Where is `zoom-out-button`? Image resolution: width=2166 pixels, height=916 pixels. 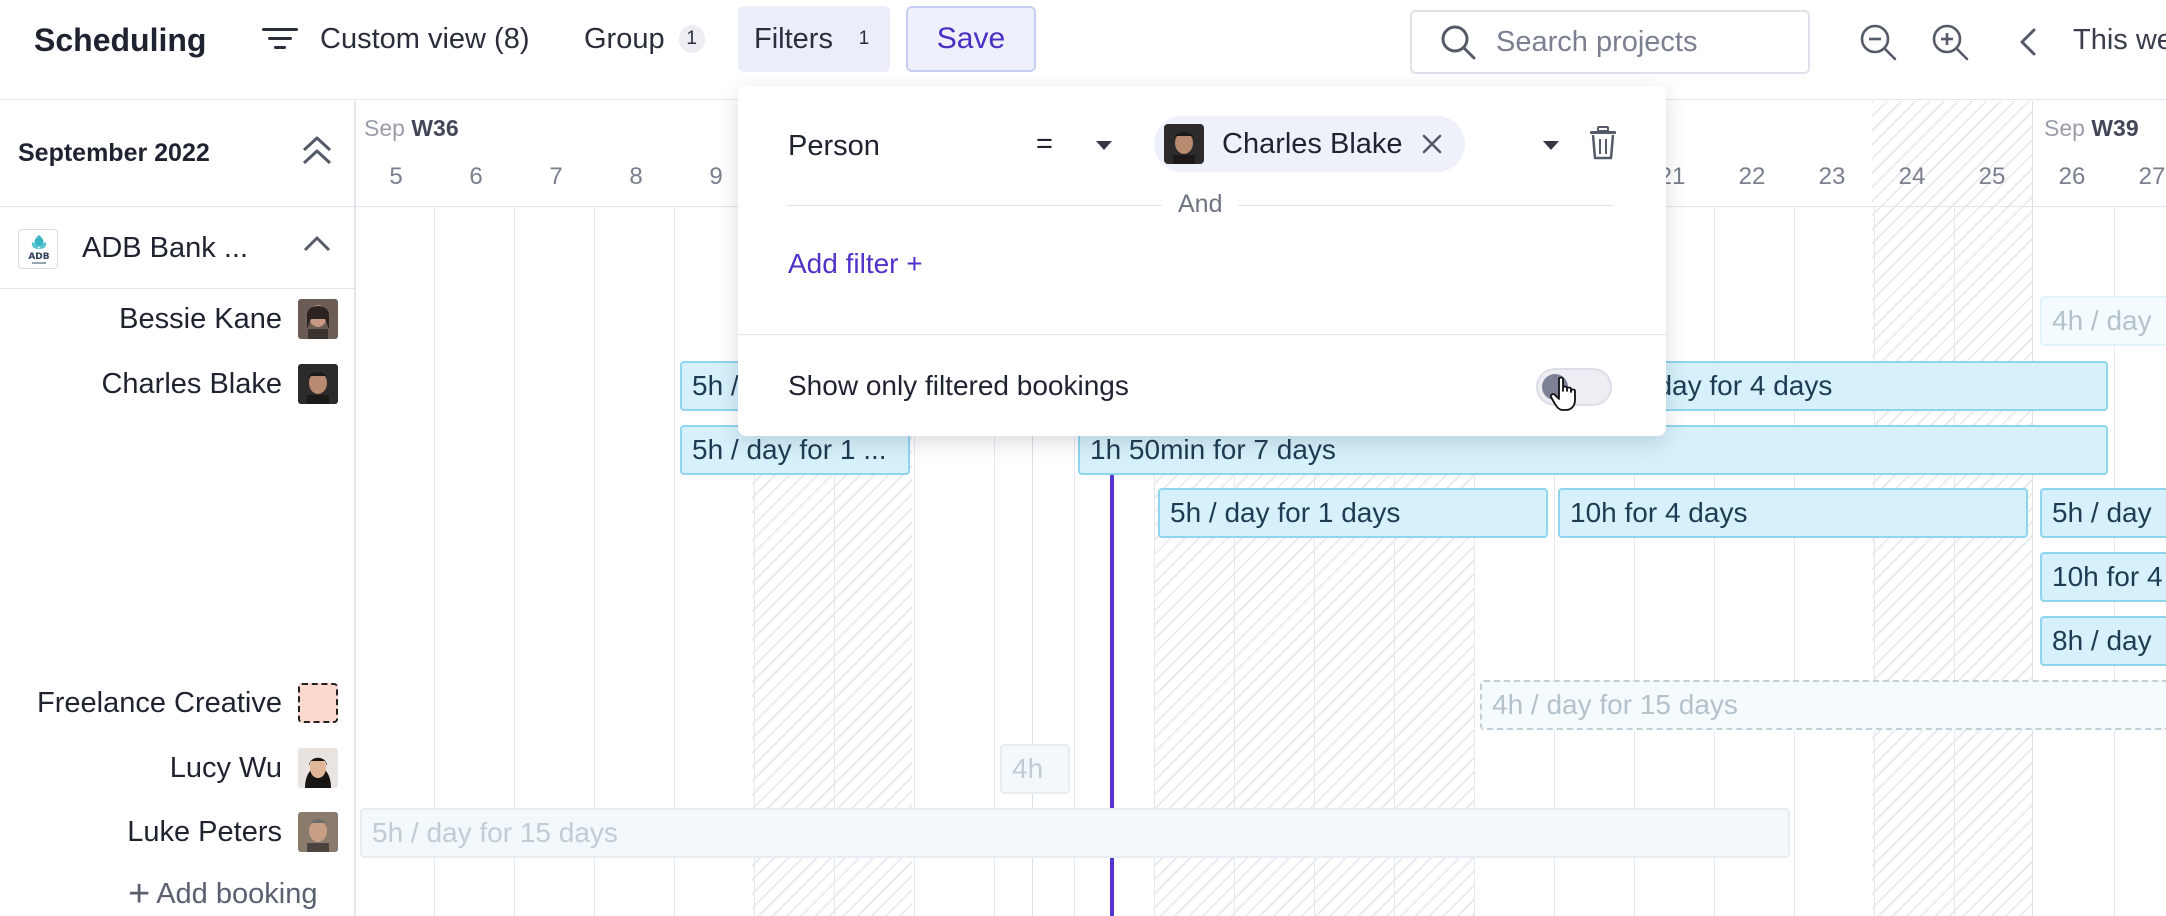
zoom-out-button is located at coordinates (1878, 42).